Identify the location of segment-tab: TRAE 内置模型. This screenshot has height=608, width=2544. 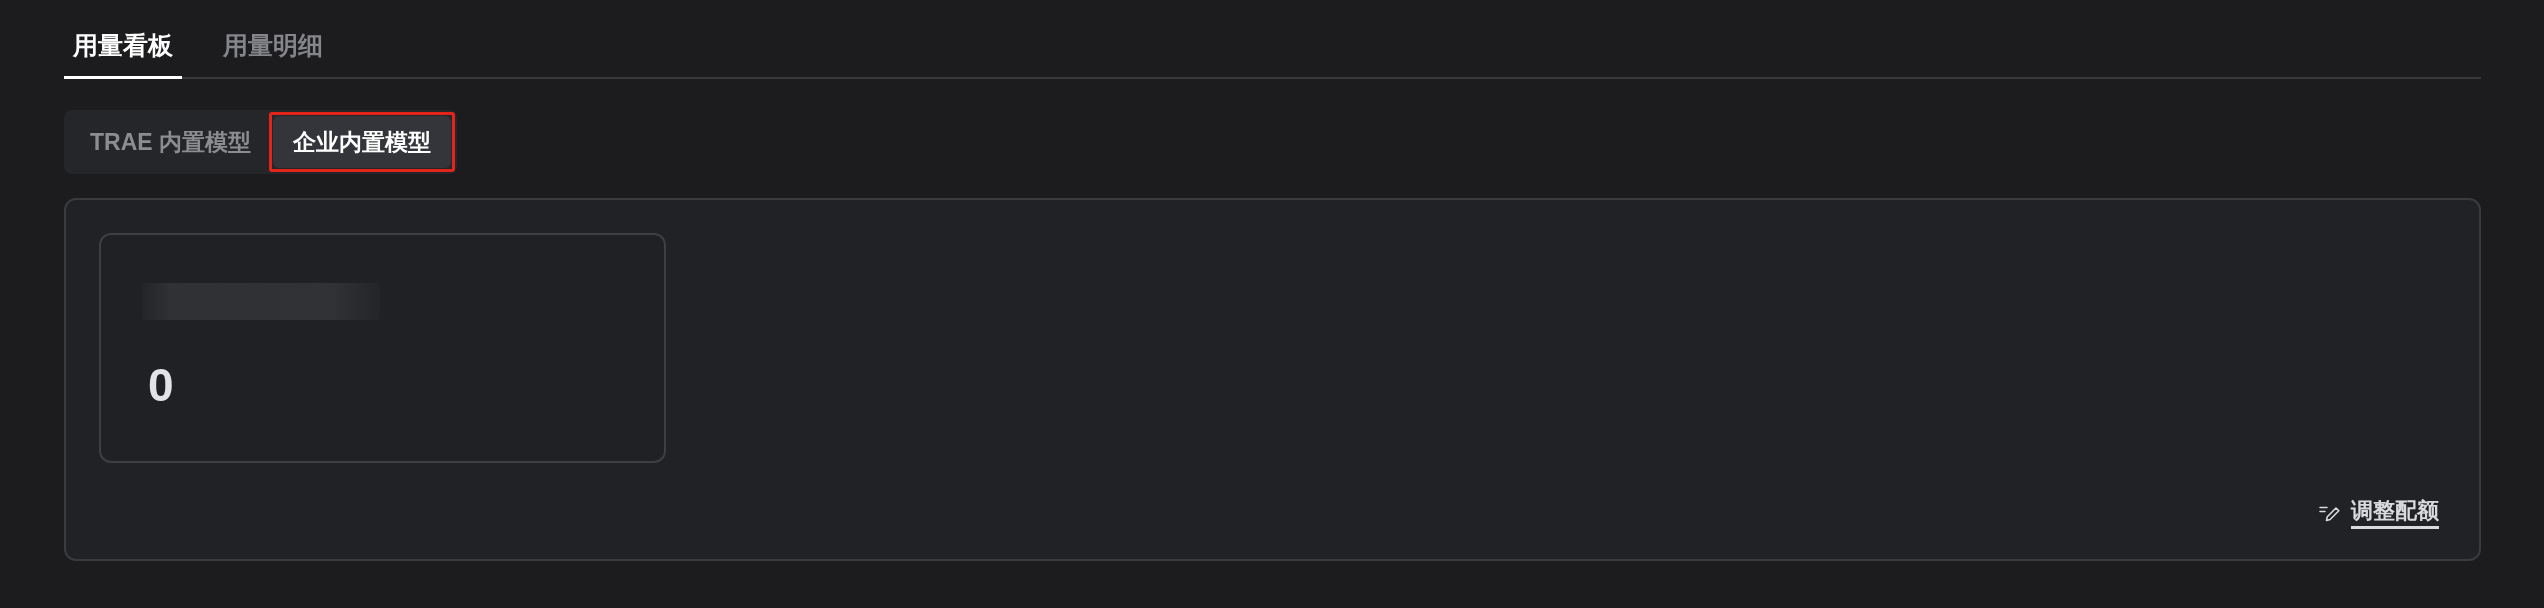
(170, 142).